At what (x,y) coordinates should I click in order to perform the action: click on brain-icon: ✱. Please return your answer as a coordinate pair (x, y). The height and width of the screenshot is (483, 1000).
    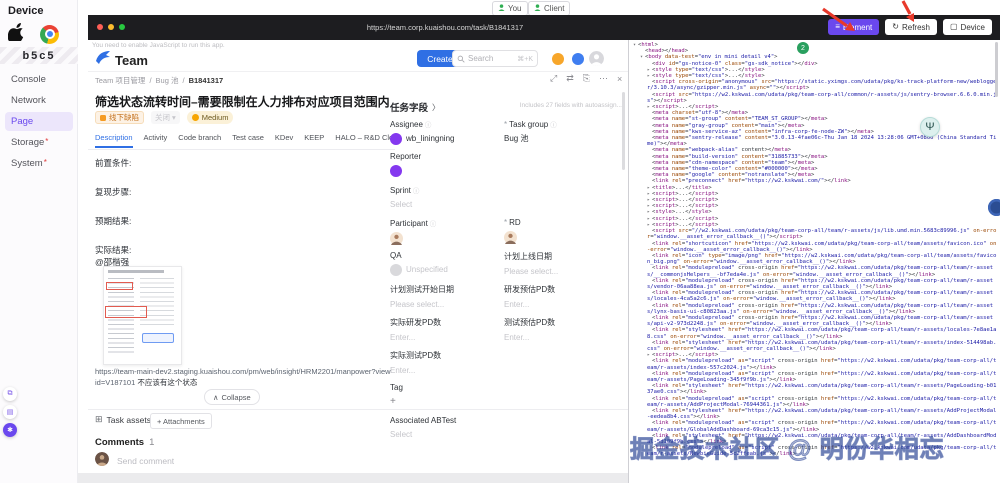
    Looking at the image, I should click on (10, 430).